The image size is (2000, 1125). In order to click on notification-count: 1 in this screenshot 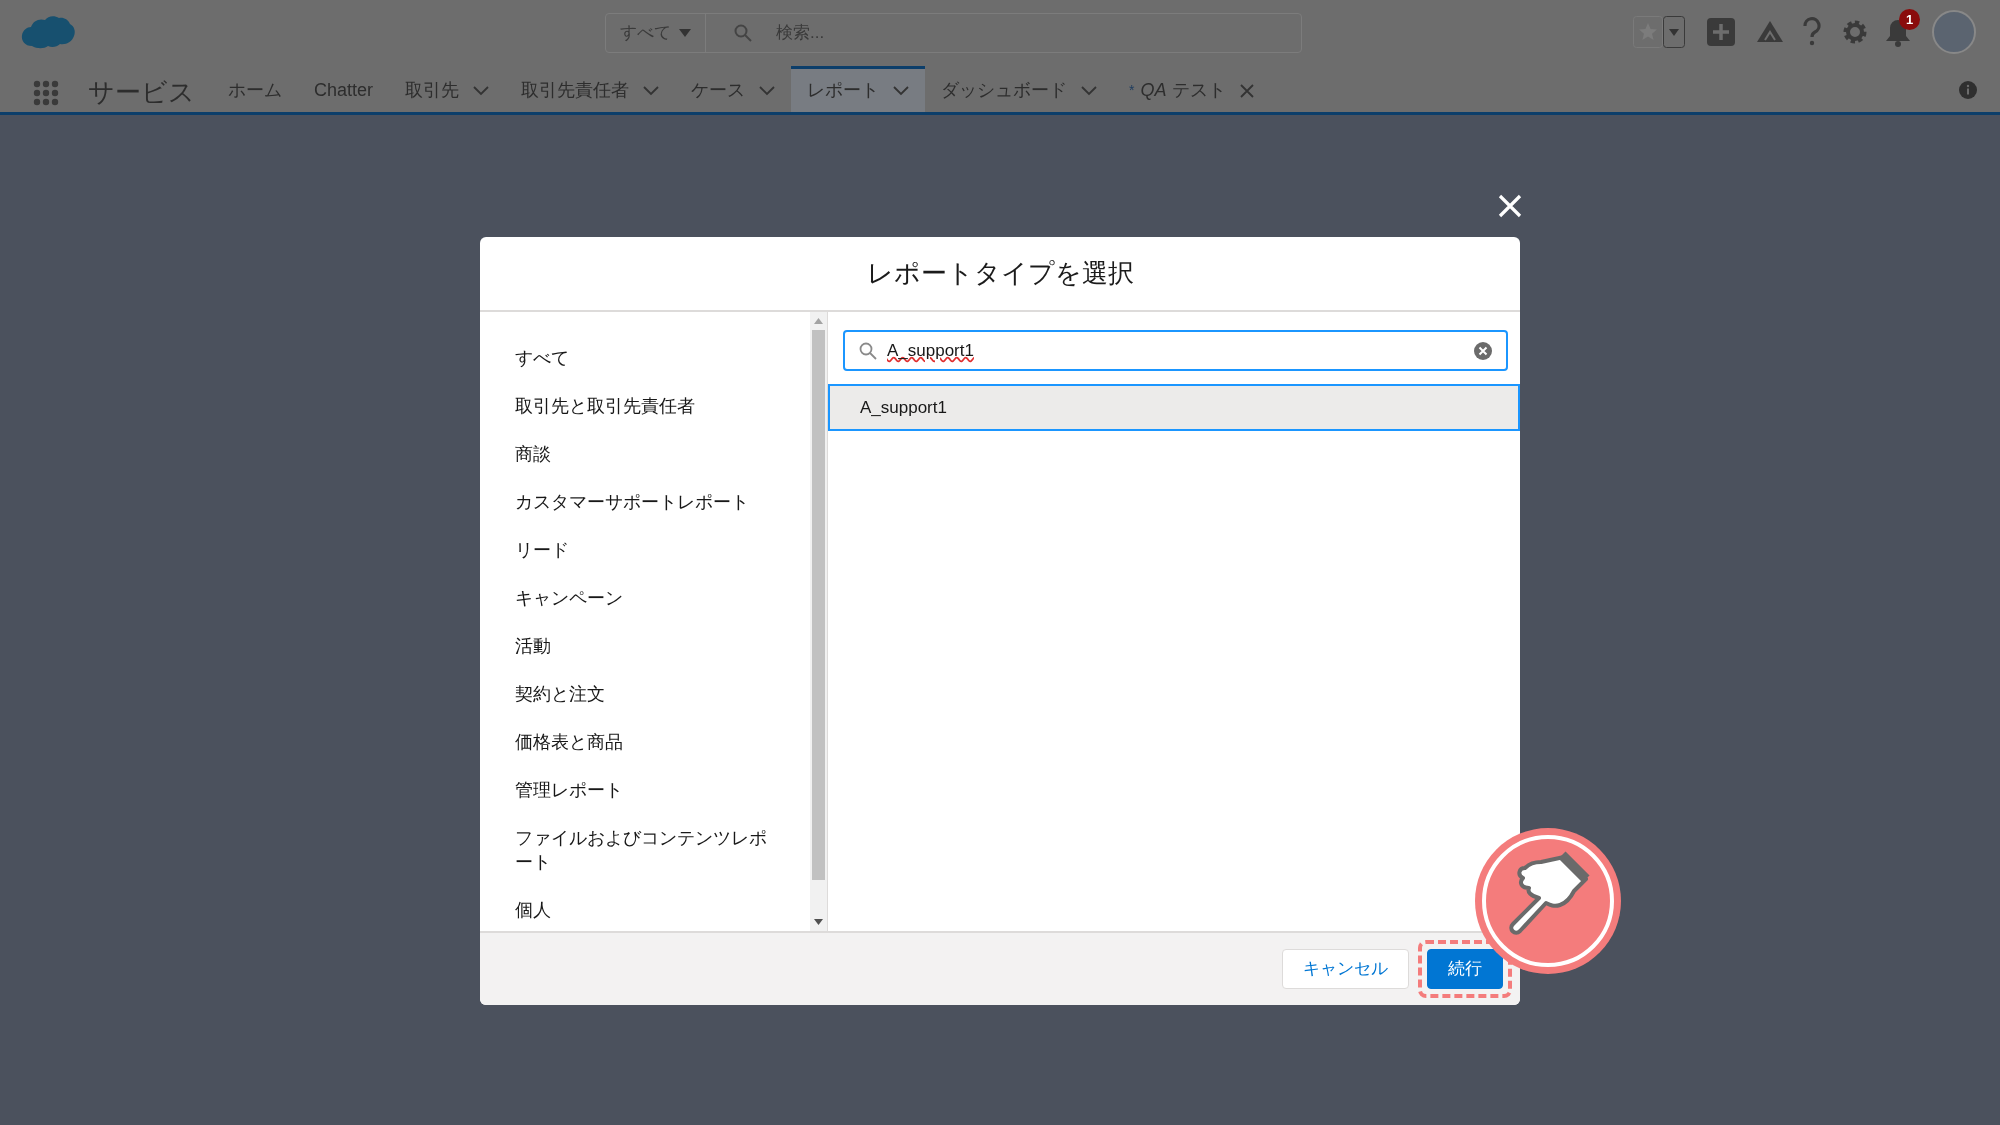, I will do `click(1909, 19)`.